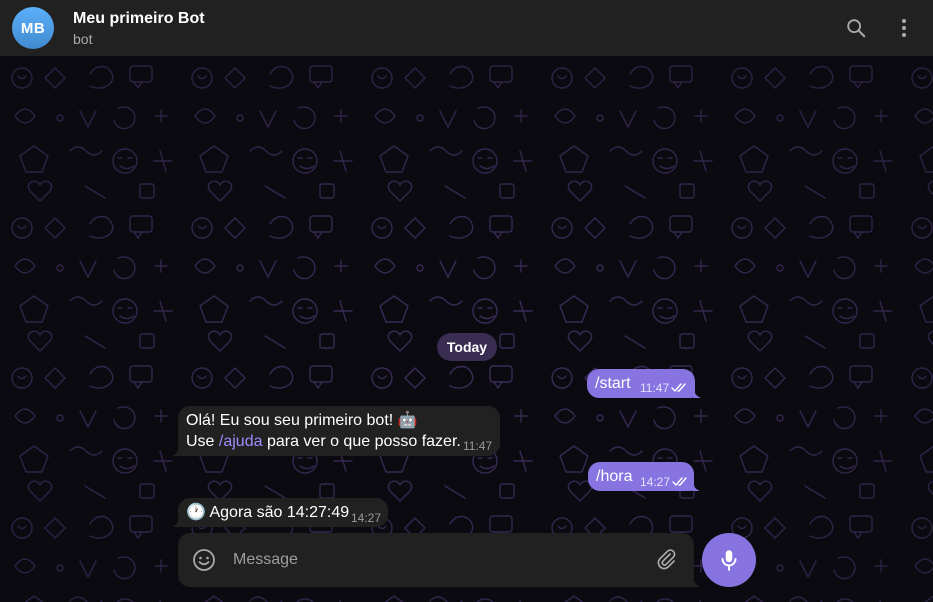 The height and width of the screenshot is (602, 933). I want to click on message-text-line-2: Use /ajuda para ver o que posso fazer., so click(323, 441).